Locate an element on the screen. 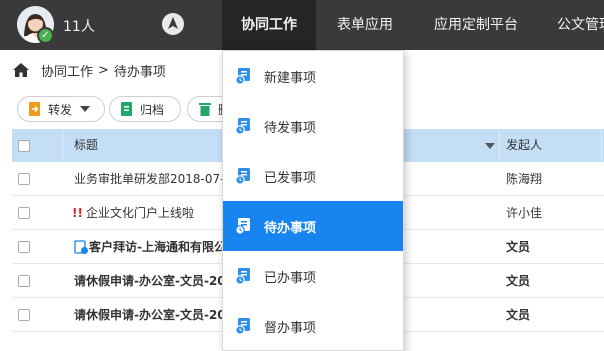 This screenshot has width=604, height=351. breadcrumb-current: 待办事项 is located at coordinates (139, 72).